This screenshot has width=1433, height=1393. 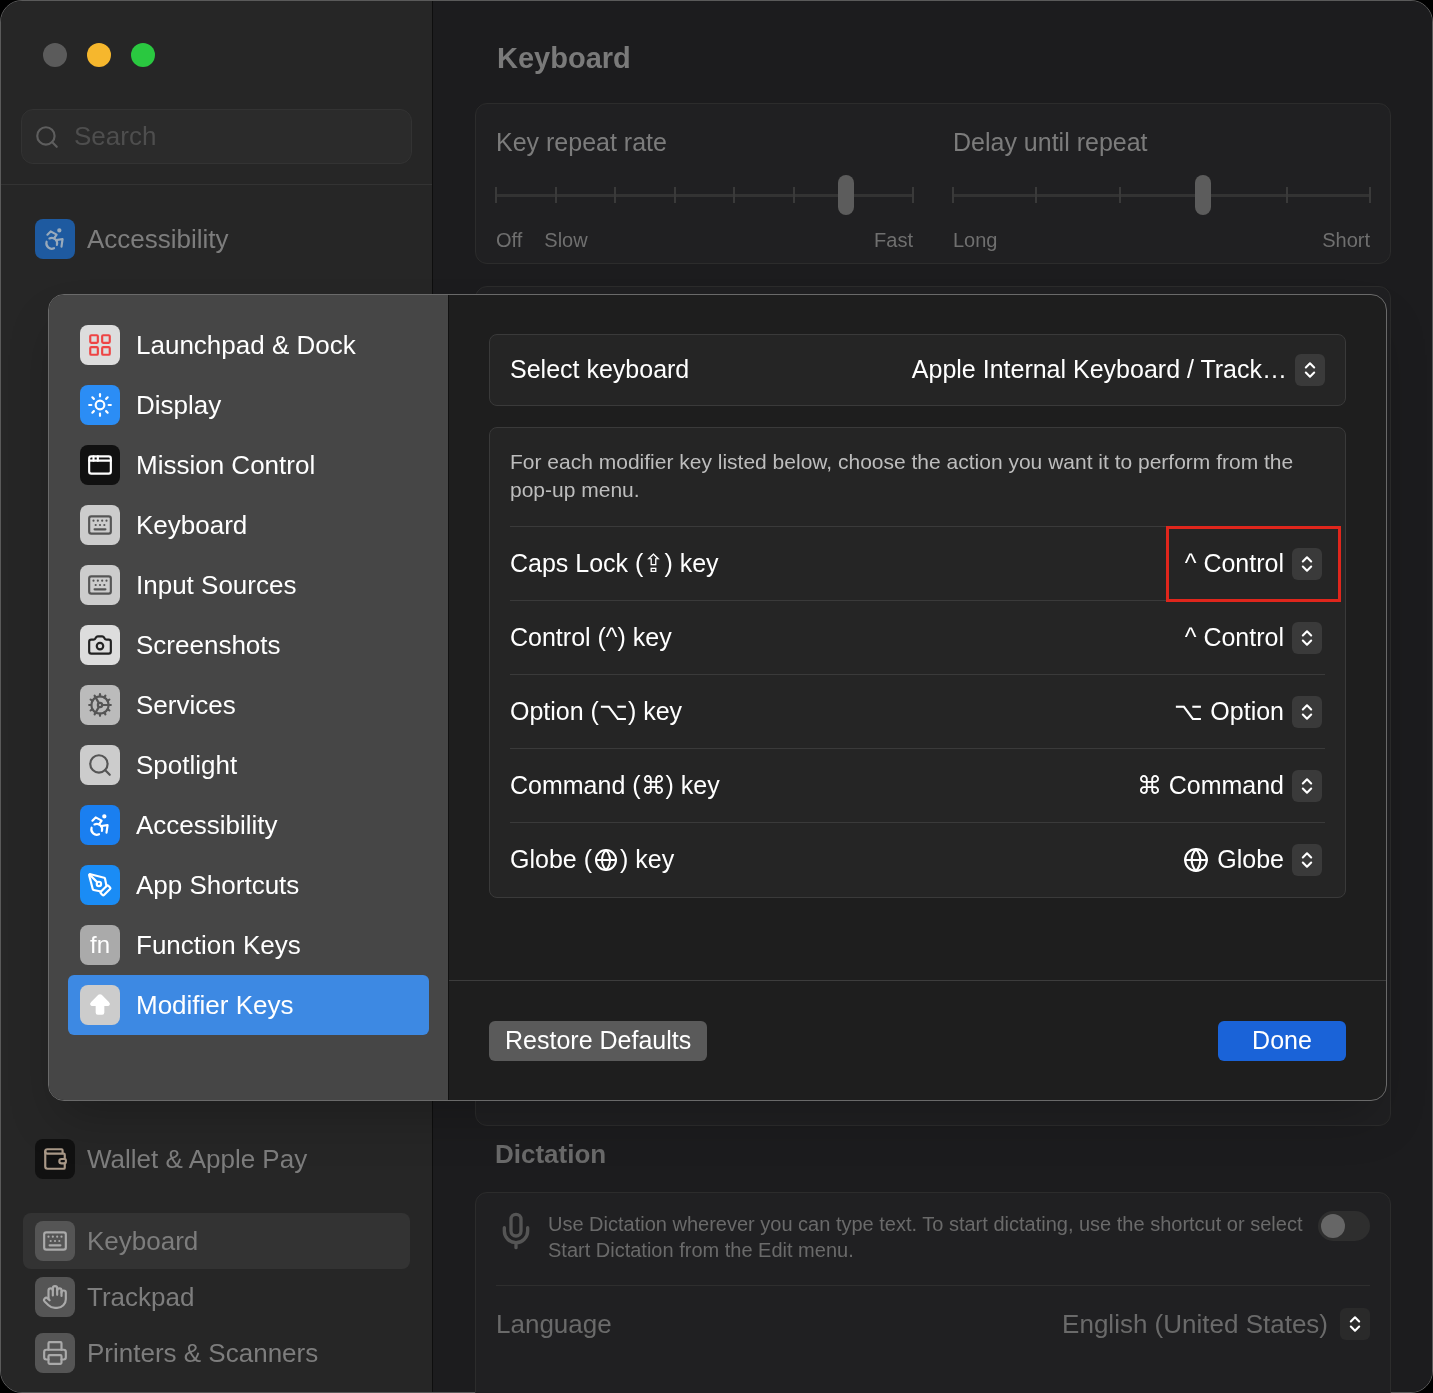 I want to click on wallet-icon, so click(x=55, y=1159).